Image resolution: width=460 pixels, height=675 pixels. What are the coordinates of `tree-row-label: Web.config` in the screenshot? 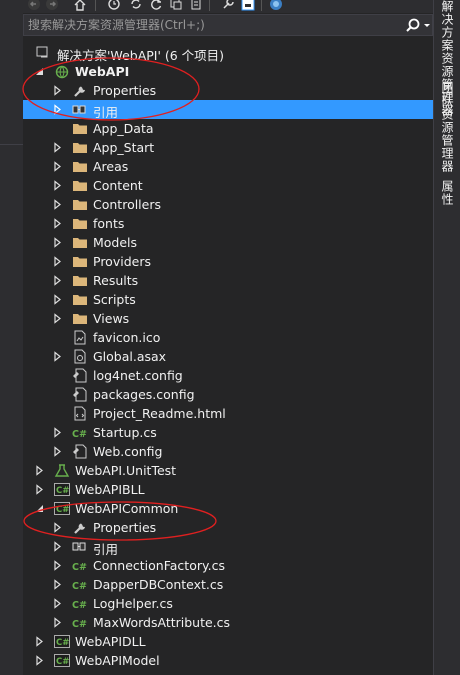 It's located at (128, 451).